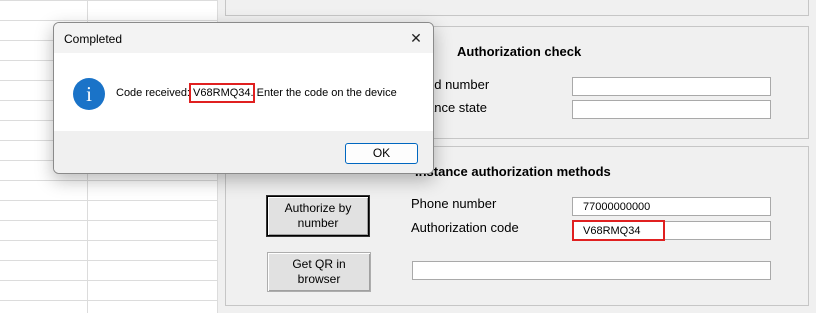 Image resolution: width=816 pixels, height=313 pixels. Describe the element at coordinates (465, 227) in the screenshot. I see `authorization-code-label: Authorization code` at that location.